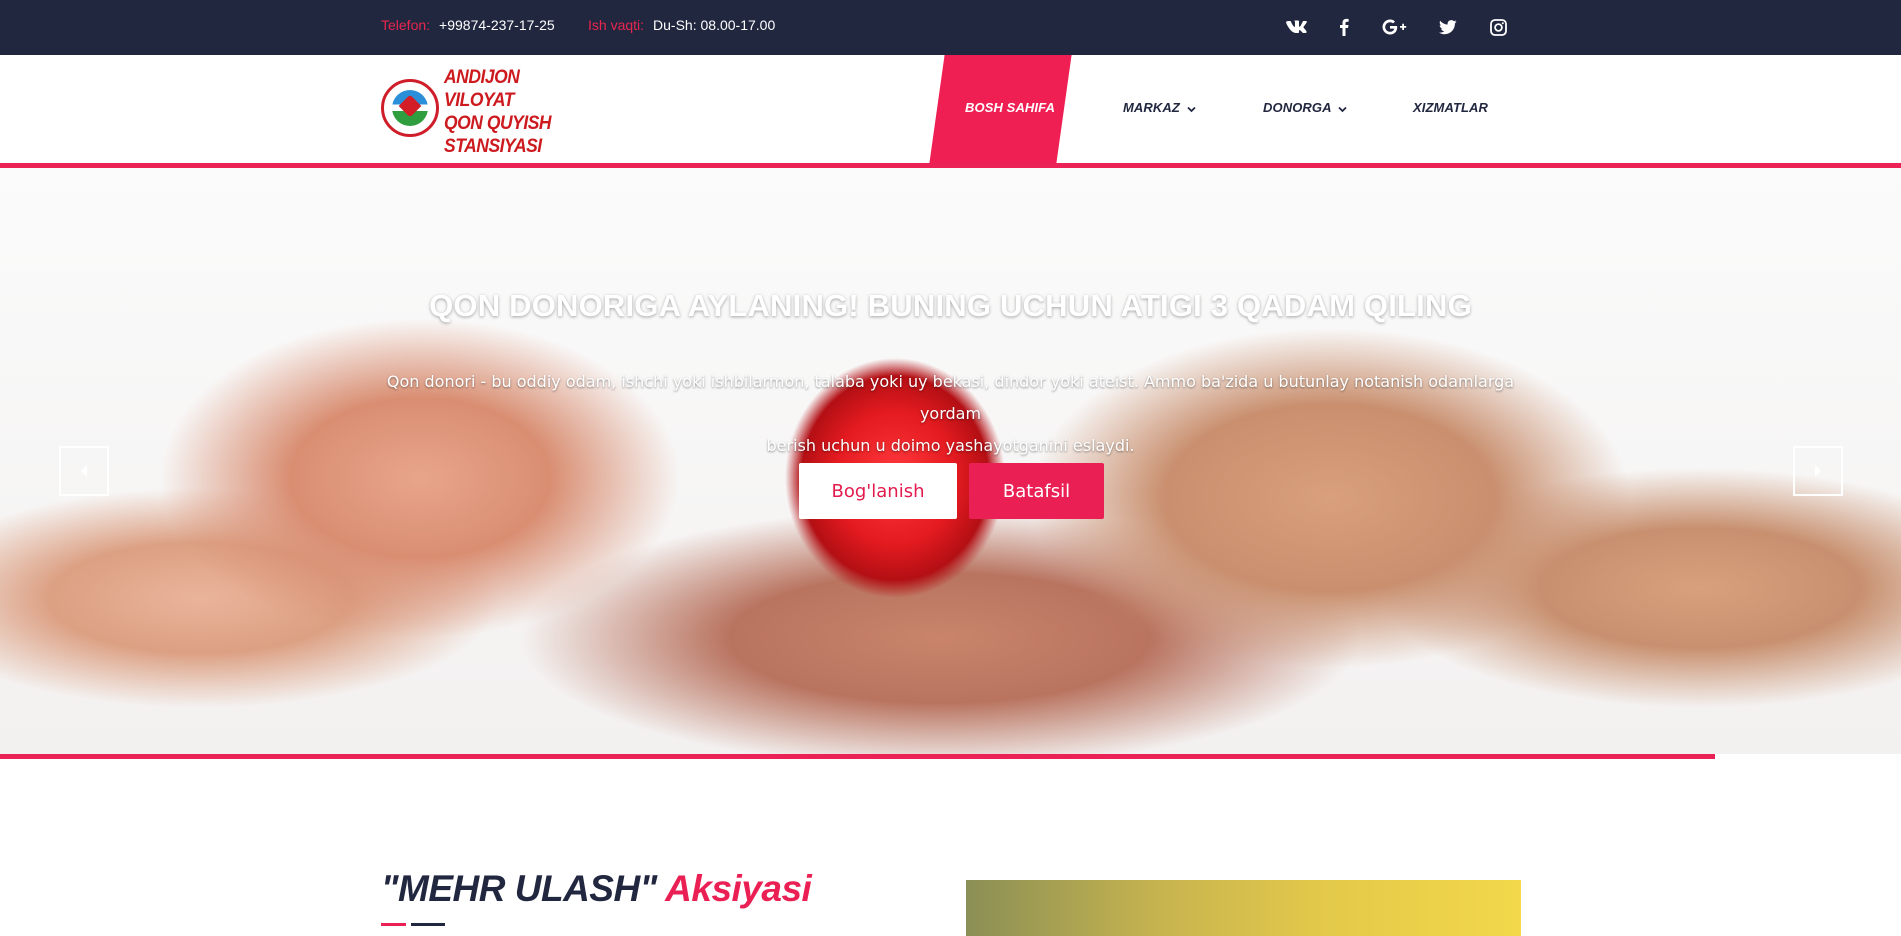  I want to click on slider-next-button, so click(1818, 471).